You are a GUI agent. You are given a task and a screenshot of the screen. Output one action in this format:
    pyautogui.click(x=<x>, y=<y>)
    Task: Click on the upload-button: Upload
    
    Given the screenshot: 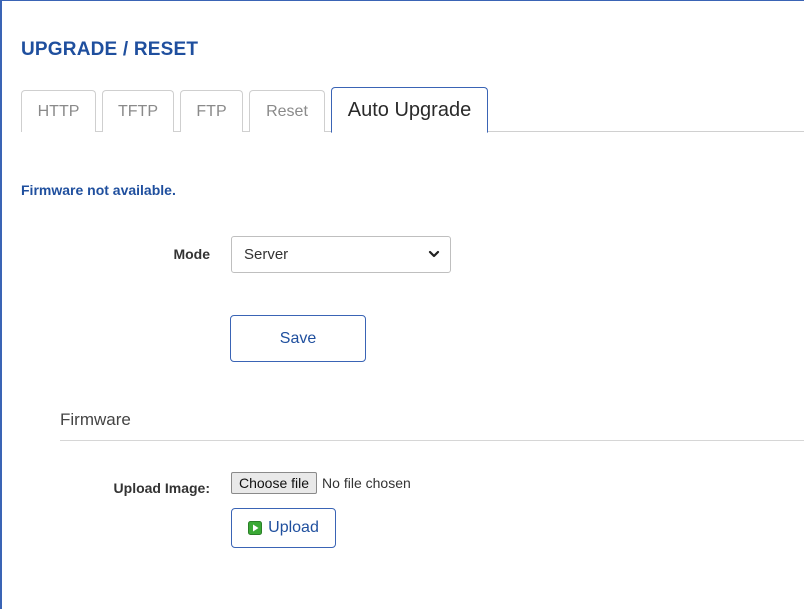 What is the action you would take?
    pyautogui.click(x=283, y=528)
    